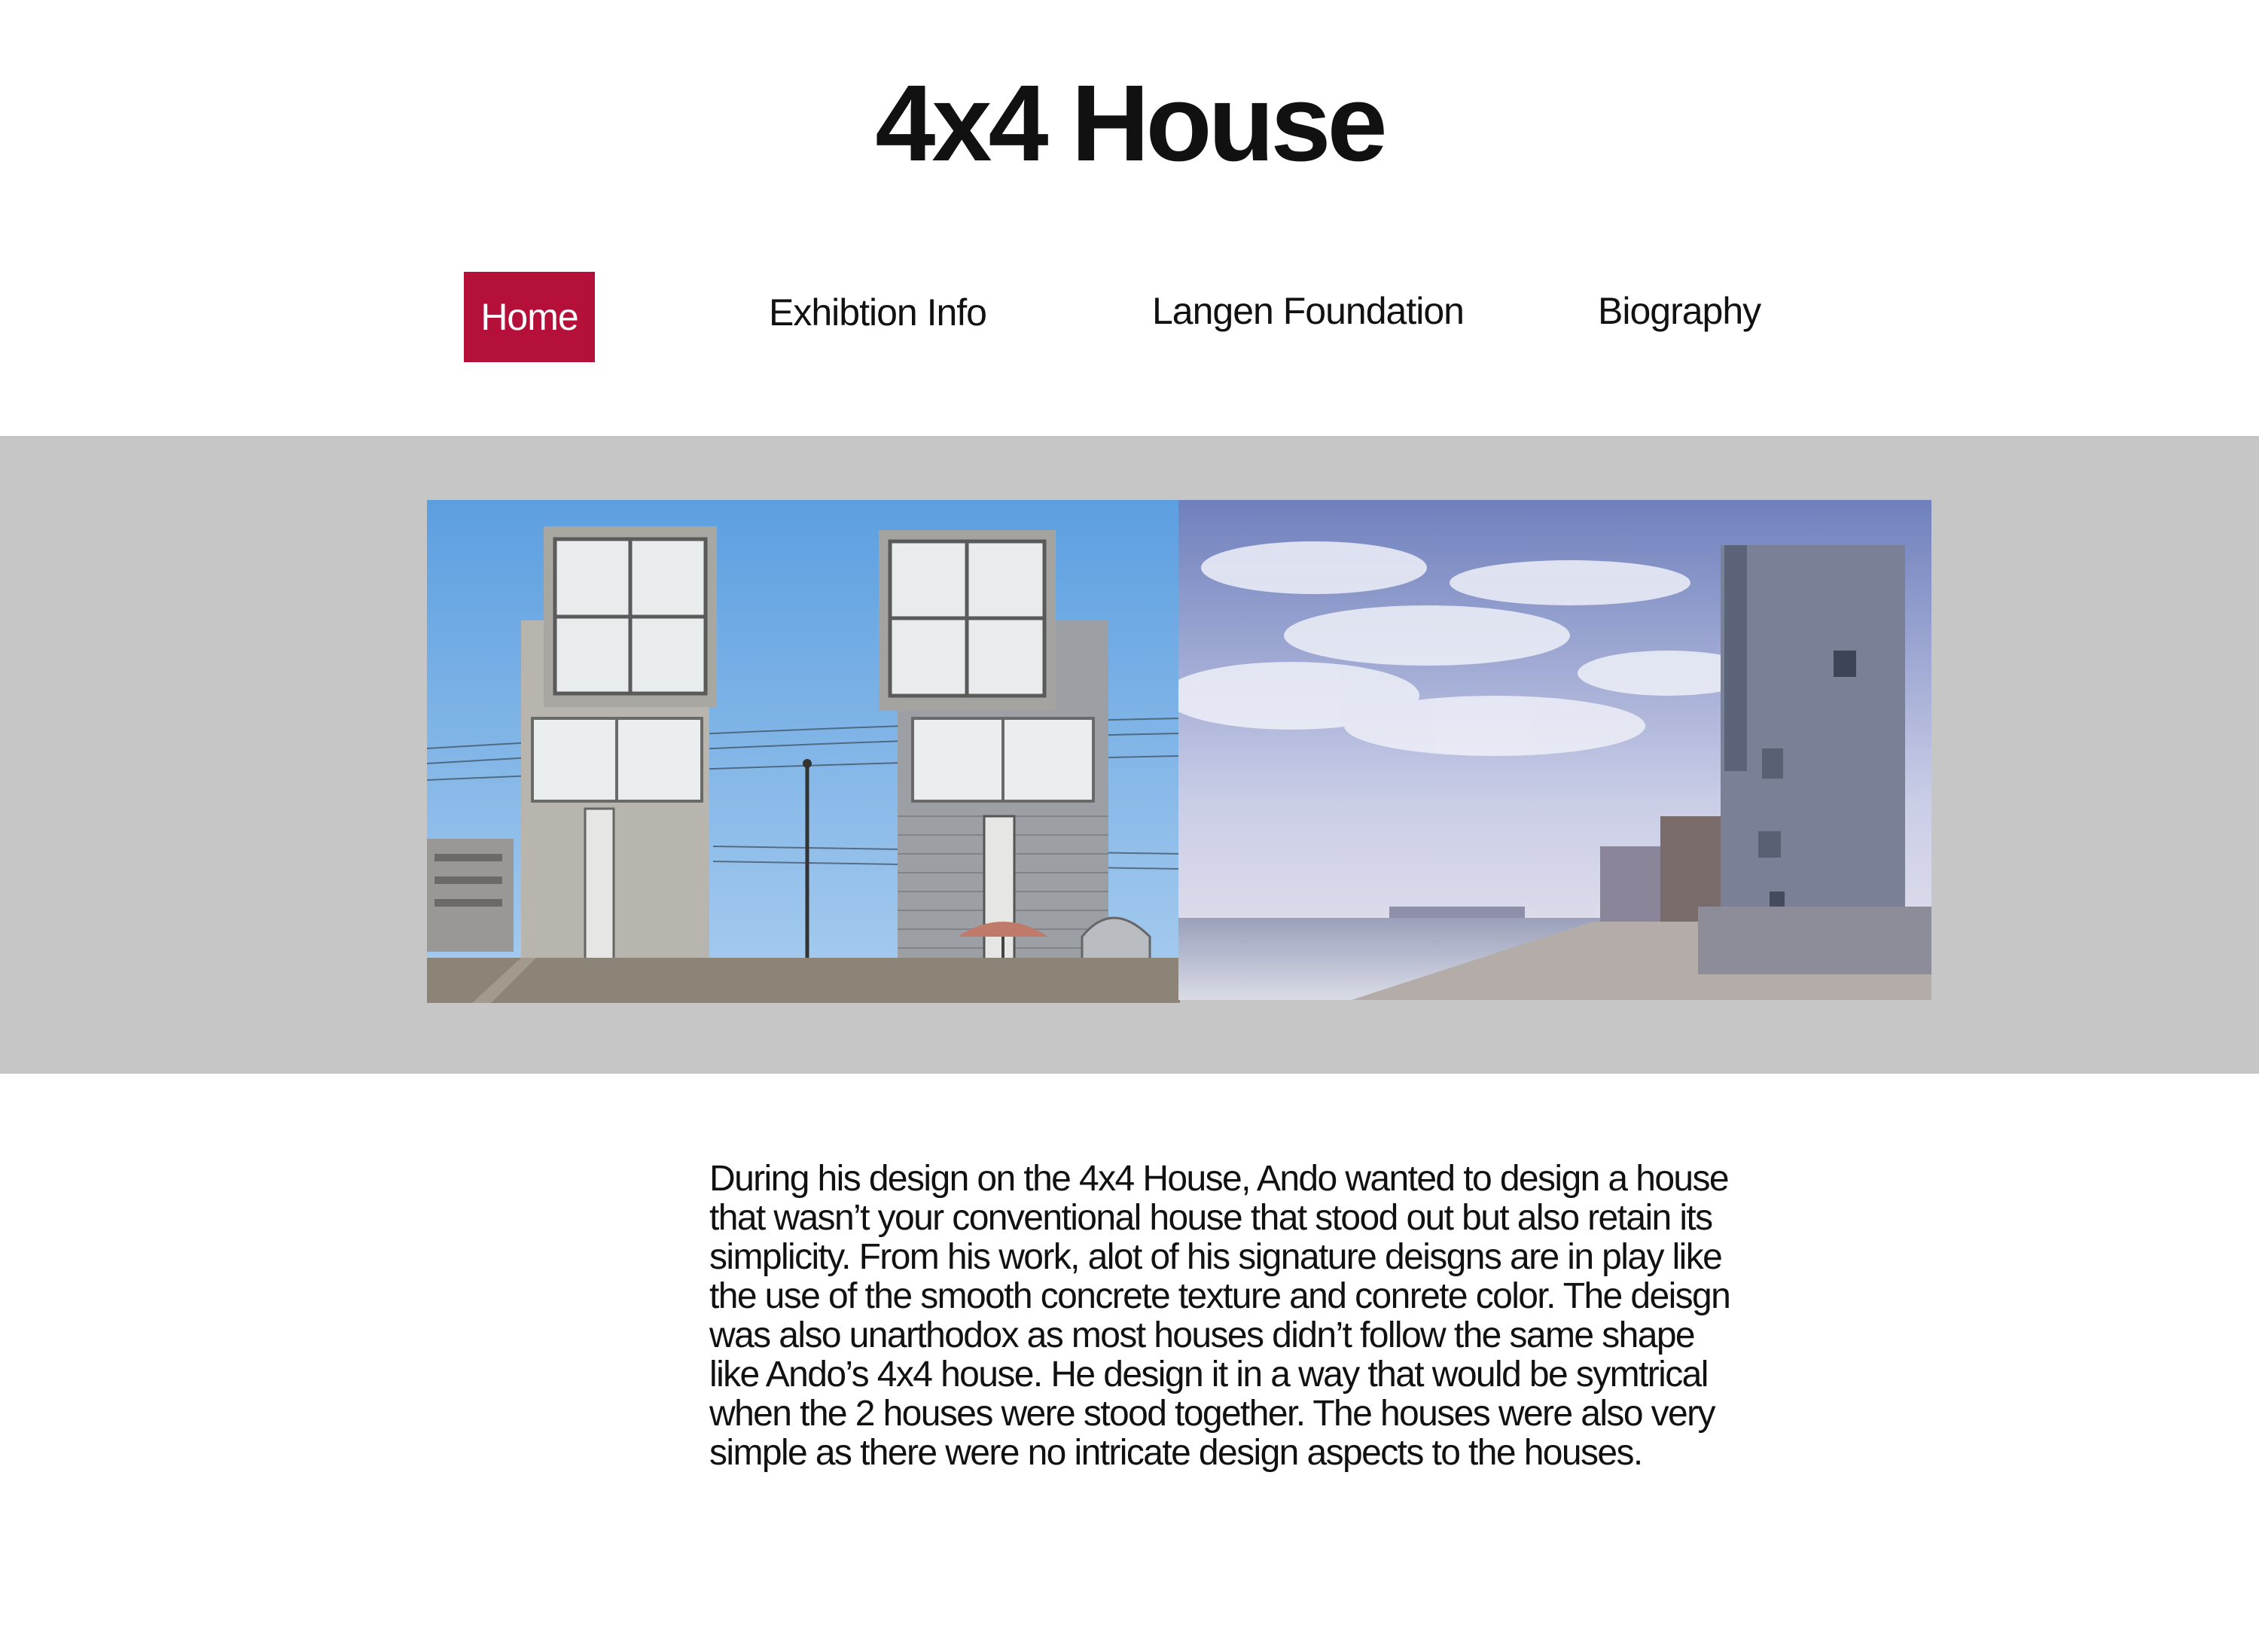 This screenshot has height=1652, width=2259. Describe the element at coordinates (1679, 311) in the screenshot. I see `nav-biography-link: Biography` at that location.